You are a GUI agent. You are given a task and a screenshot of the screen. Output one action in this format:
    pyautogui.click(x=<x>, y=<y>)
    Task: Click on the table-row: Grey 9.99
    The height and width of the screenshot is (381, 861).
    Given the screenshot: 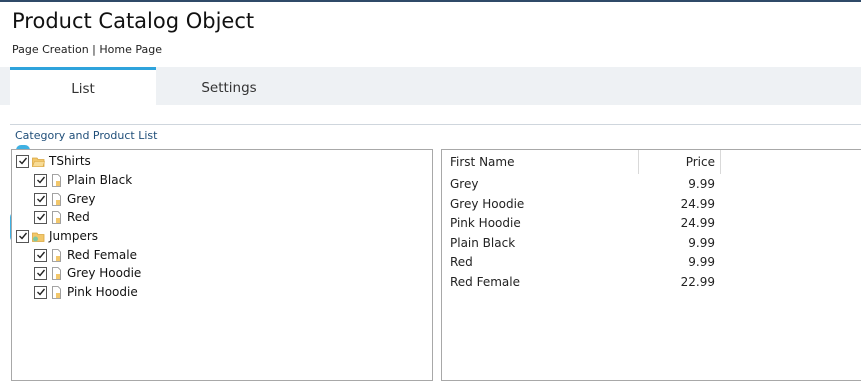 What is the action you would take?
    pyautogui.click(x=582, y=184)
    